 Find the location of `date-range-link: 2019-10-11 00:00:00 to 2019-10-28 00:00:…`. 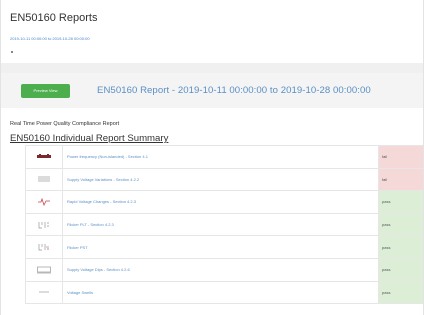

date-range-link: 2019-10-11 00:00:00 to 2019-10-28 00:00:… is located at coordinates (216, 39).